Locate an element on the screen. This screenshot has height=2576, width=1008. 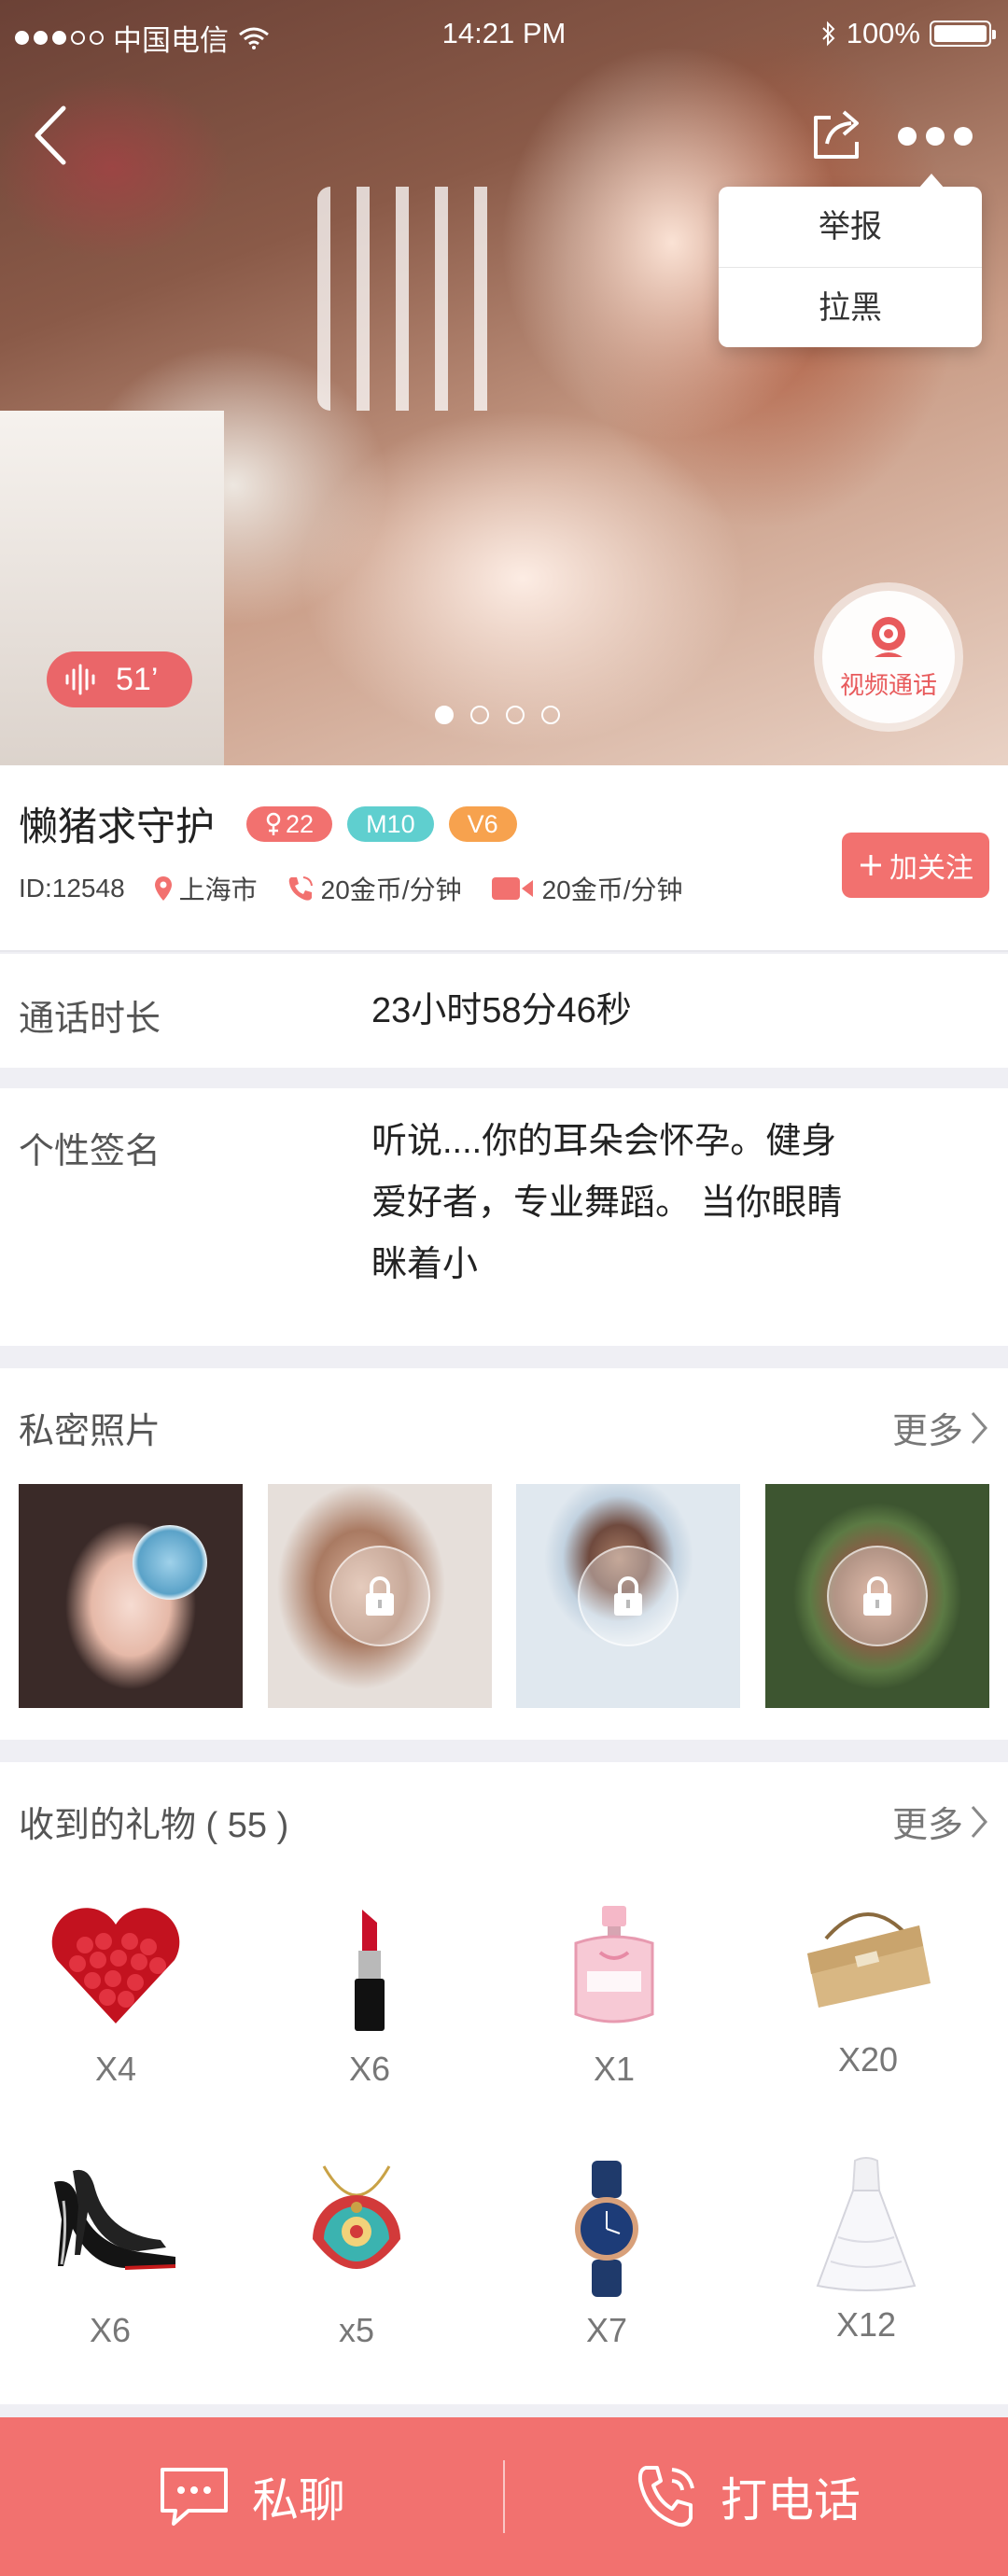
video-call-label: 视频通话 is located at coordinates (888, 684).